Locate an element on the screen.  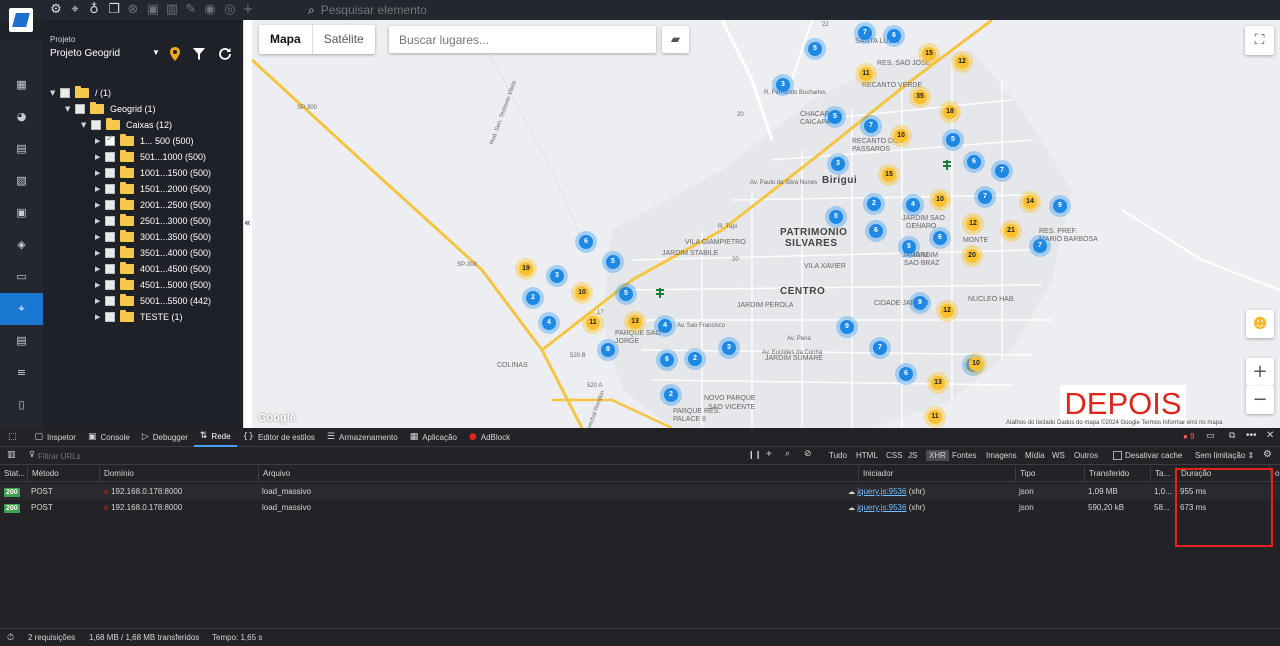
expand-arrow-icon: ▼ is located at coordinates (55, 93).